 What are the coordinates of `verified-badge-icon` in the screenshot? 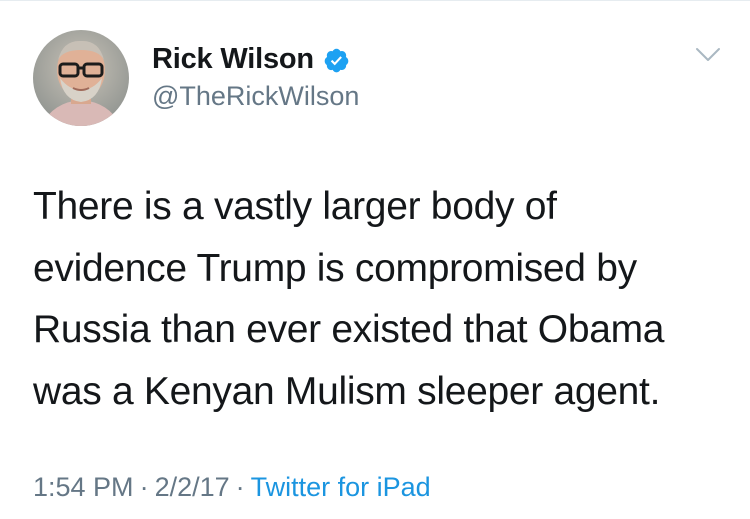 It's located at (336, 60).